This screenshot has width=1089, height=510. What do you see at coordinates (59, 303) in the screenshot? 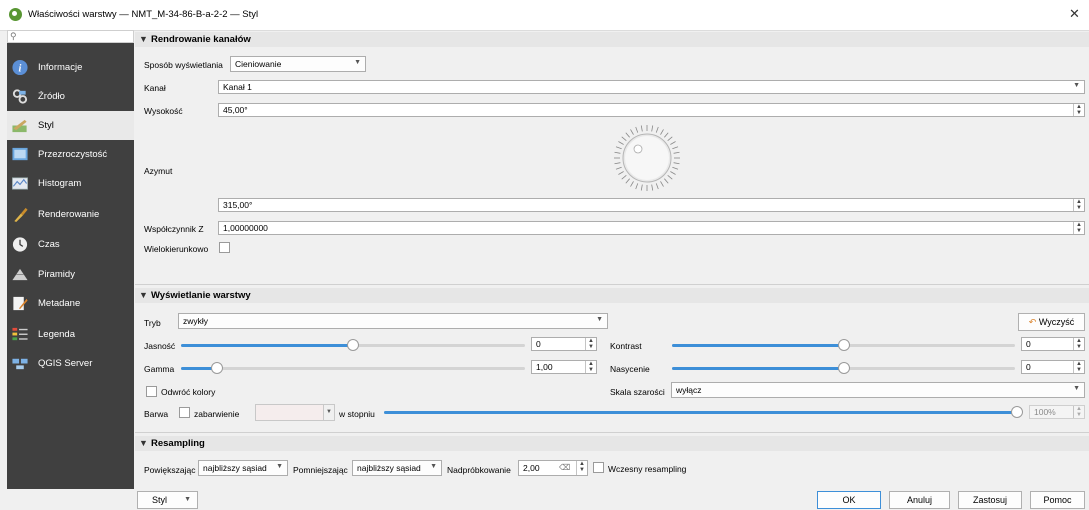
I see `sidebar-item-label: Metadane` at bounding box center [59, 303].